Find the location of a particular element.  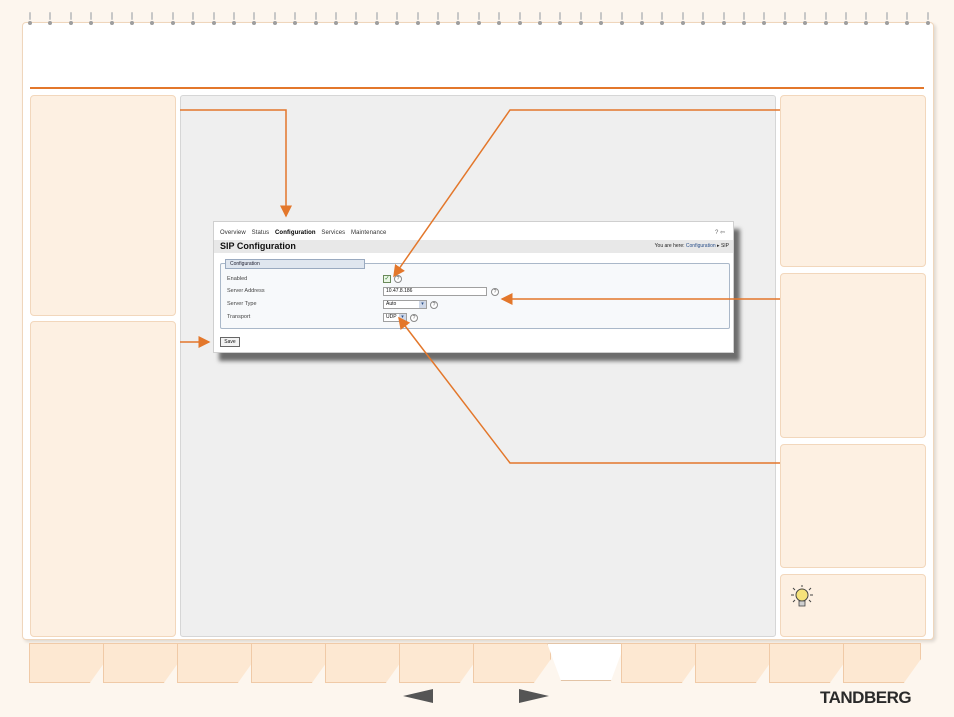

left-panel-top is located at coordinates (103, 205).